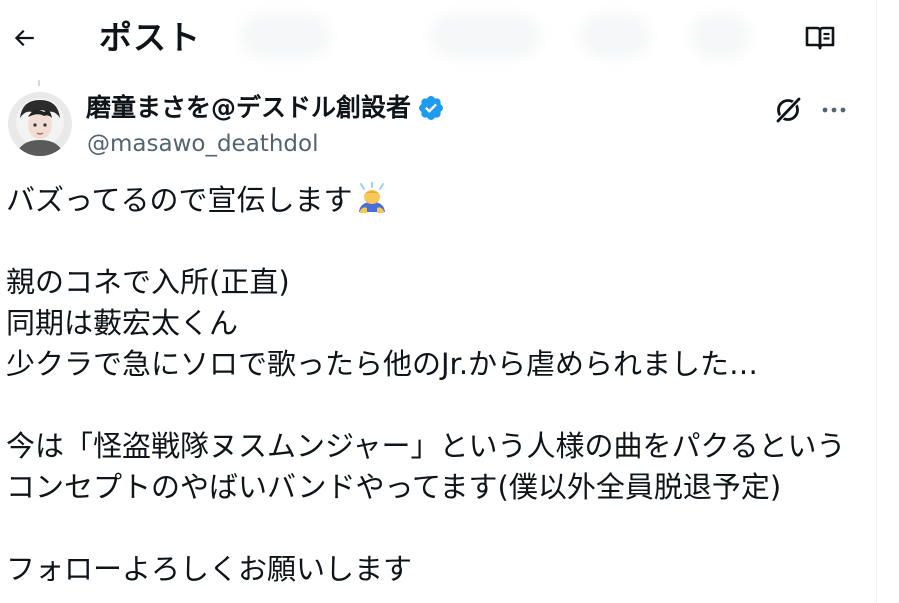 The width and height of the screenshot is (899, 603). Describe the element at coordinates (431, 108) in the screenshot. I see `verified-badge-icon` at that location.